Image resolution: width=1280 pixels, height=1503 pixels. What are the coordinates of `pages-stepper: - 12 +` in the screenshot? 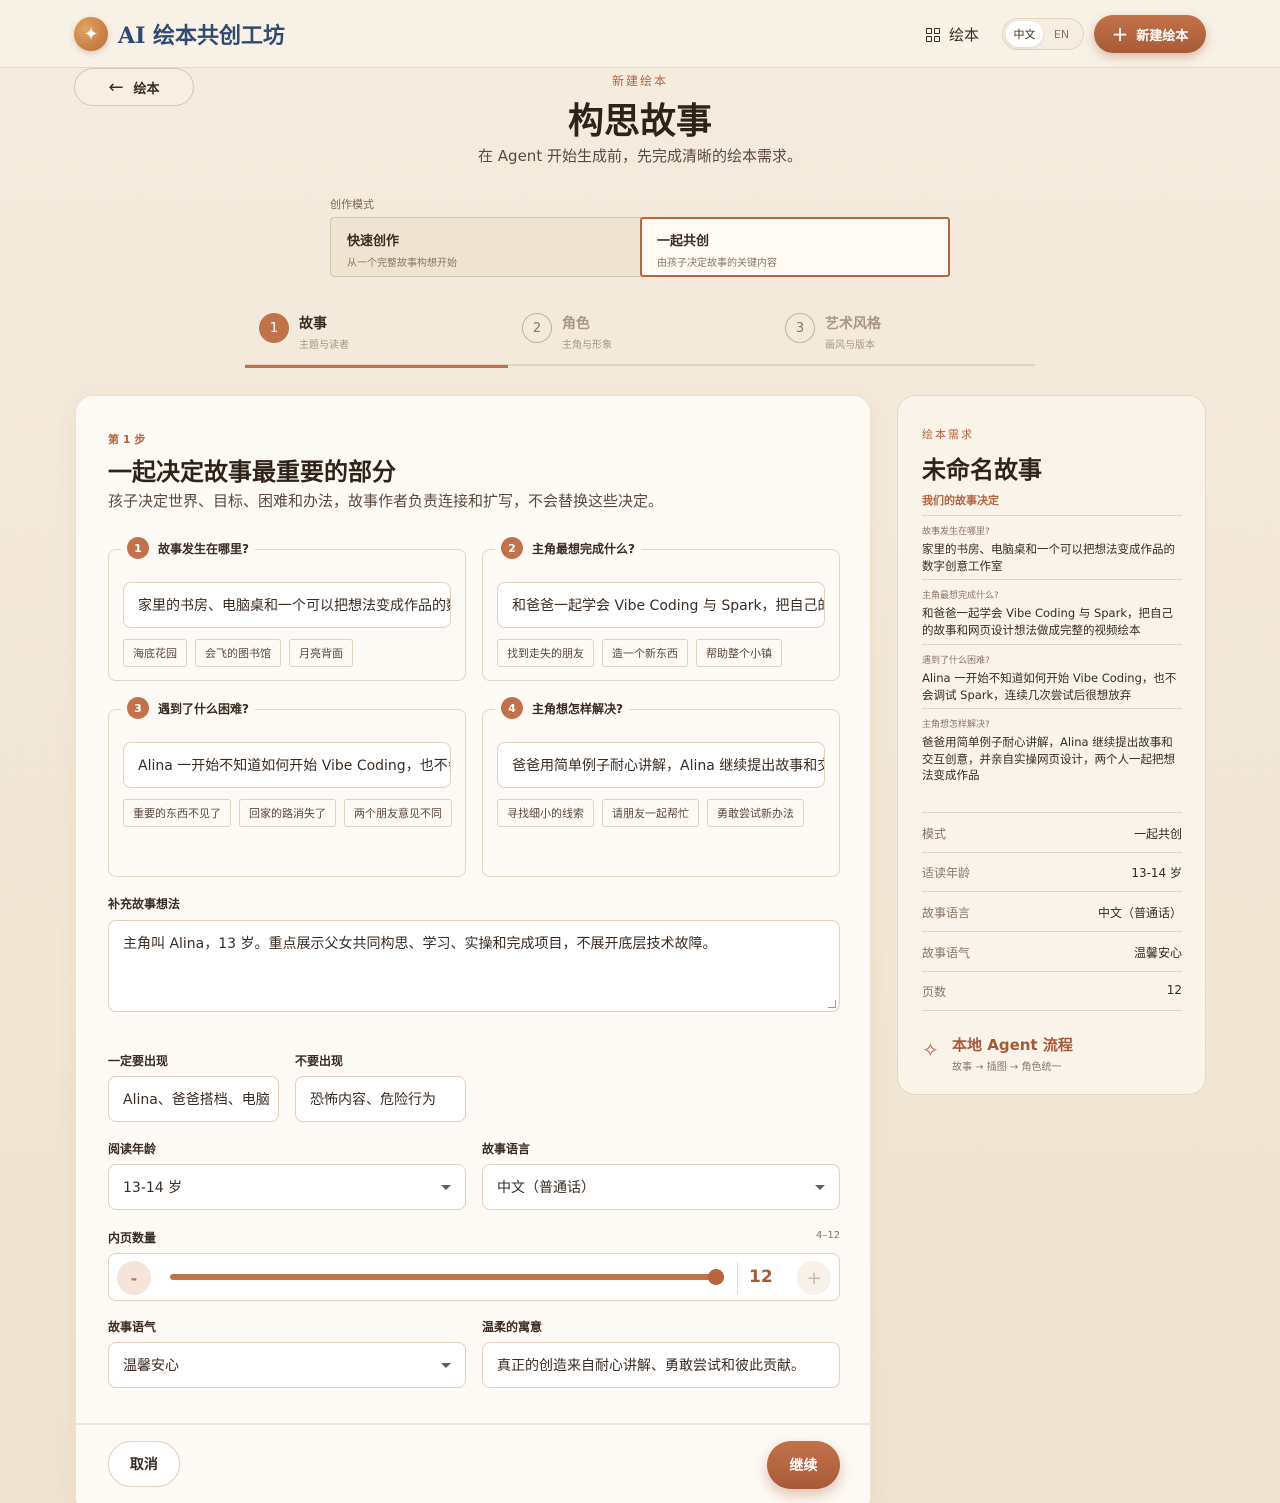 It's located at (474, 1277).